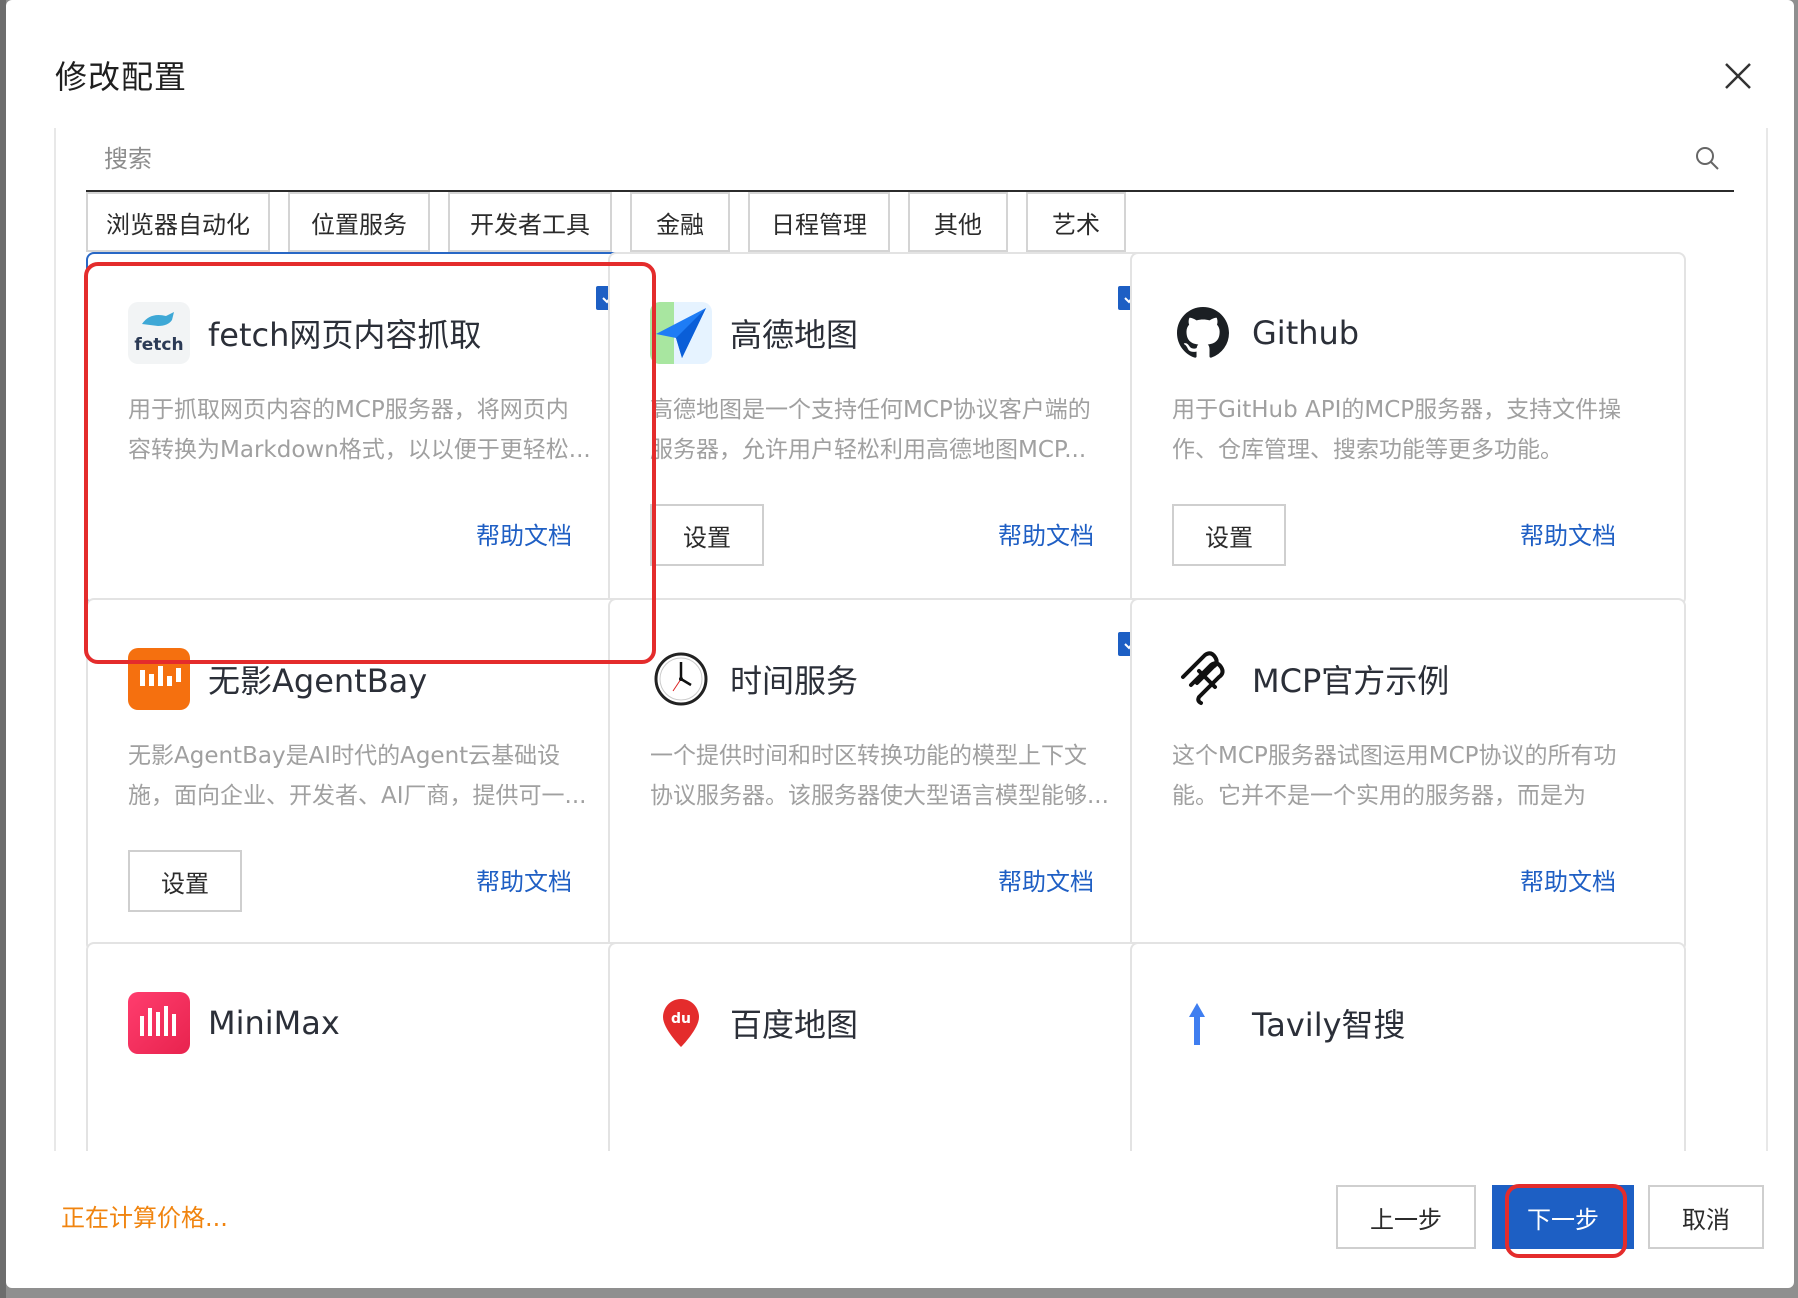 This screenshot has width=1798, height=1298. Describe the element at coordinates (359, 222) in the screenshot. I see `tab-location-services: 位置服务` at that location.